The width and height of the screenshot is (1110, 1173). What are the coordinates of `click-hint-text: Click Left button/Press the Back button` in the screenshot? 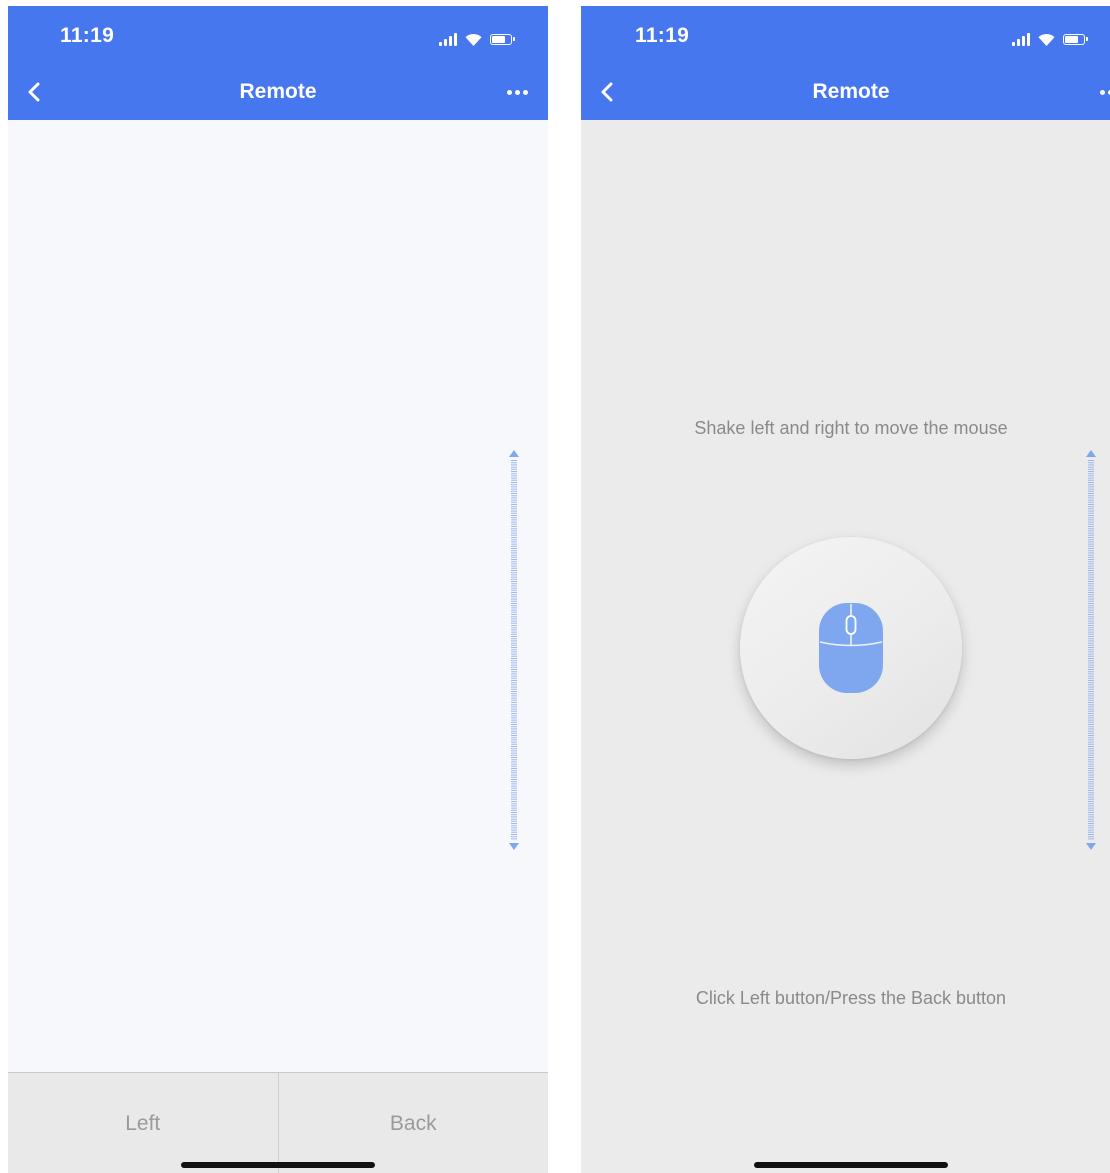 It's located at (851, 998).